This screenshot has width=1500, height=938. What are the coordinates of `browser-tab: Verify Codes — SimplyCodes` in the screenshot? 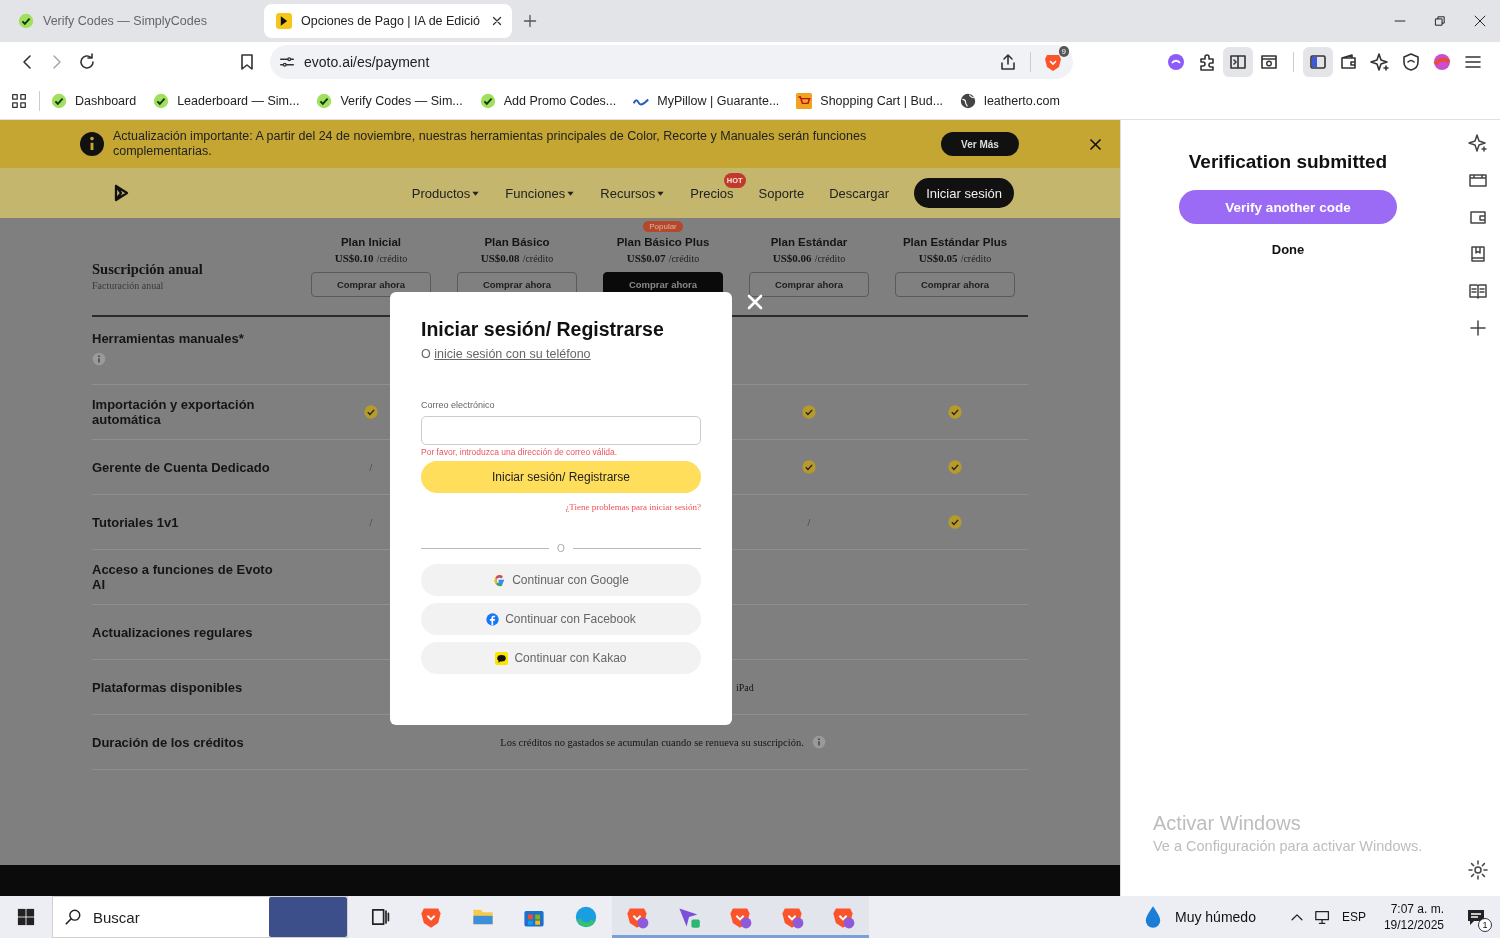 It's located at (130, 21).